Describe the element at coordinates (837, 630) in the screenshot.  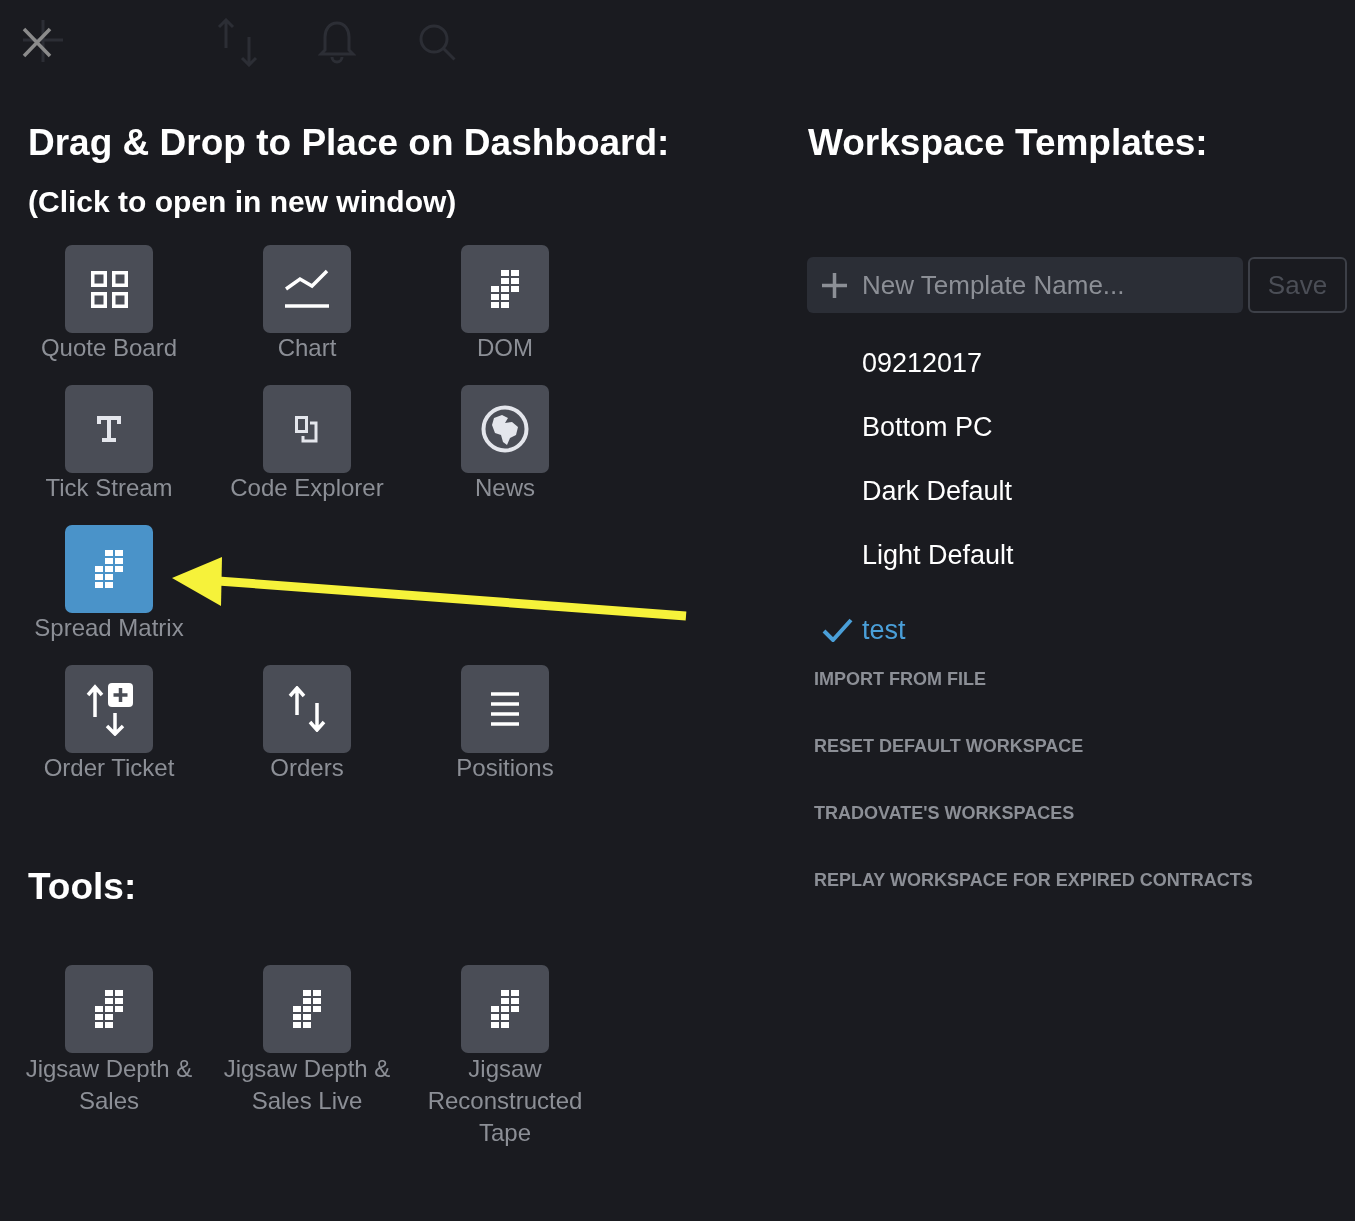
I see `checkmark-icon` at that location.